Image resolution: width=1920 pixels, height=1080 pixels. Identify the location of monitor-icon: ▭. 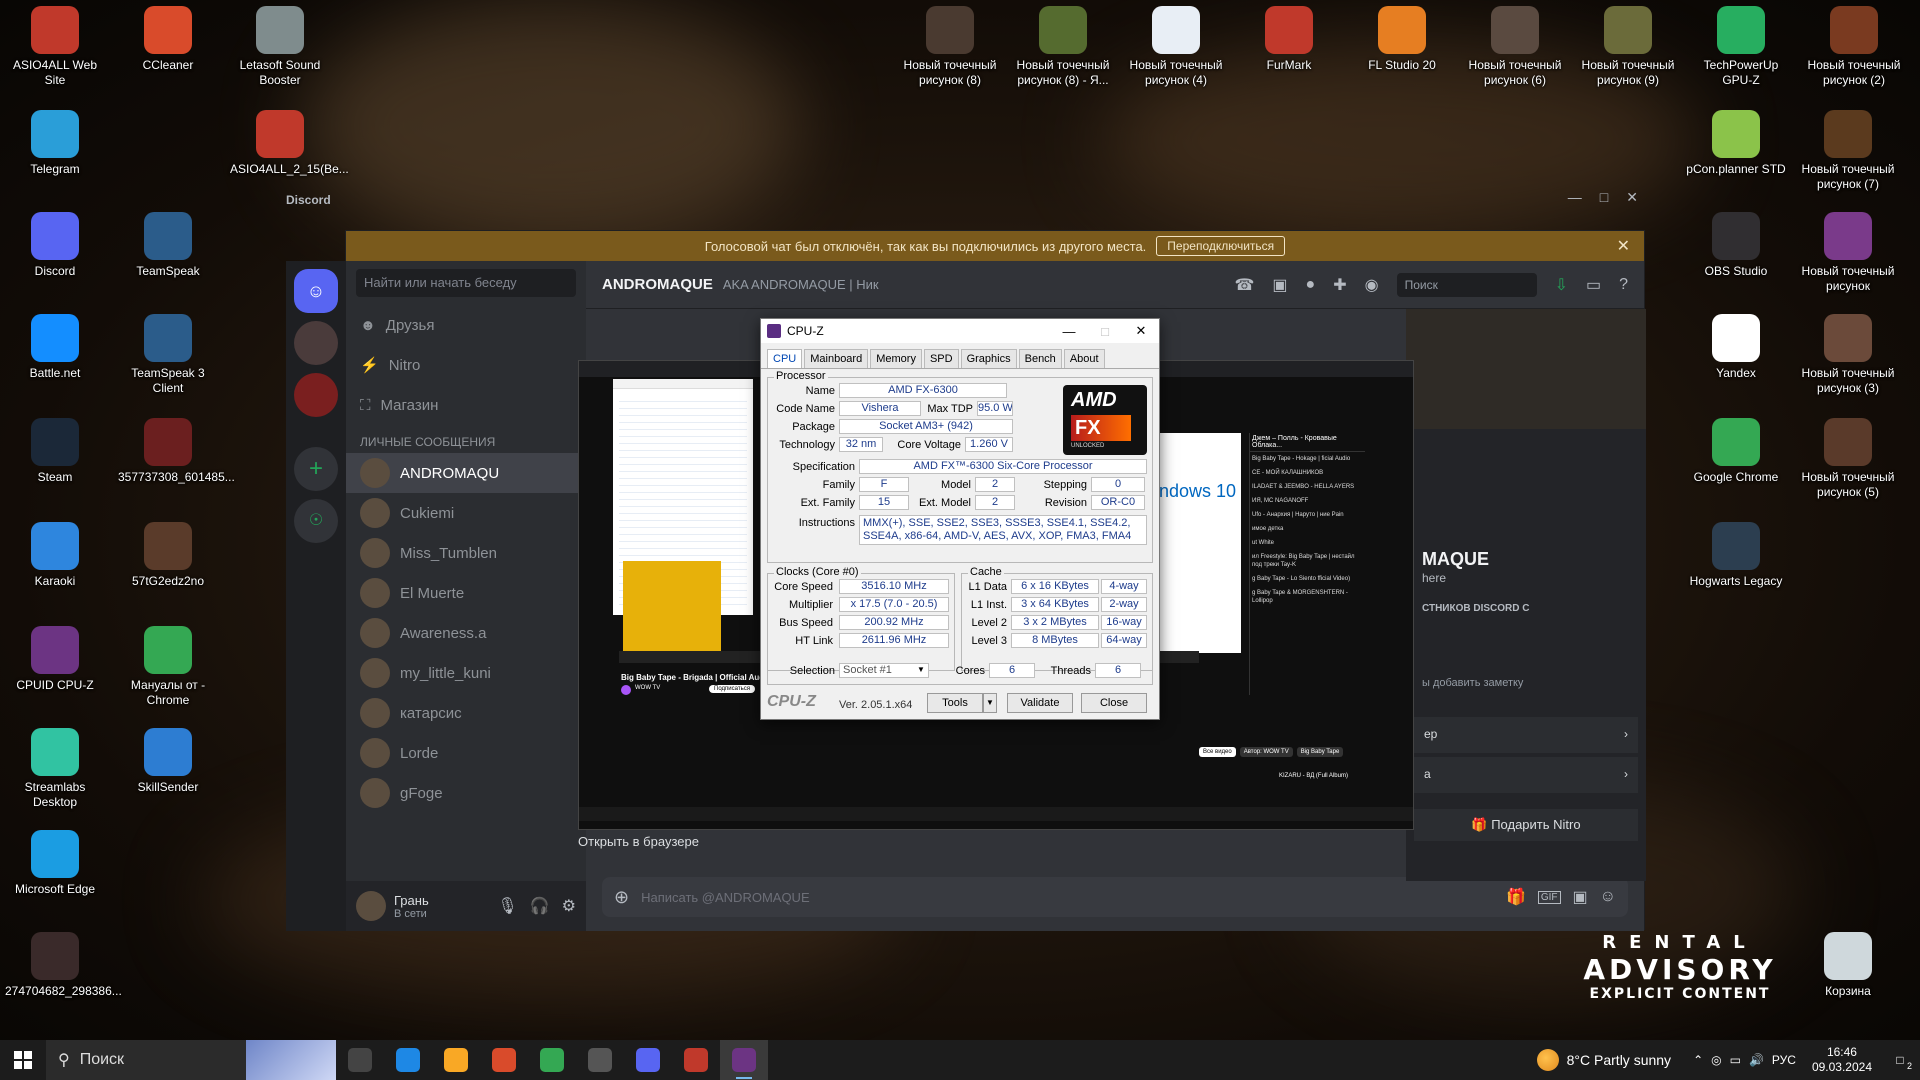
(1735, 1060).